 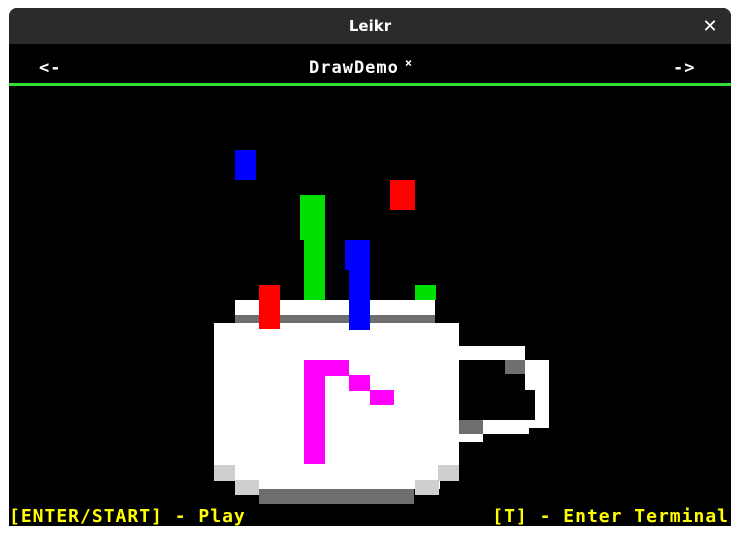 I want to click on steam-red-drop, so click(x=402, y=195).